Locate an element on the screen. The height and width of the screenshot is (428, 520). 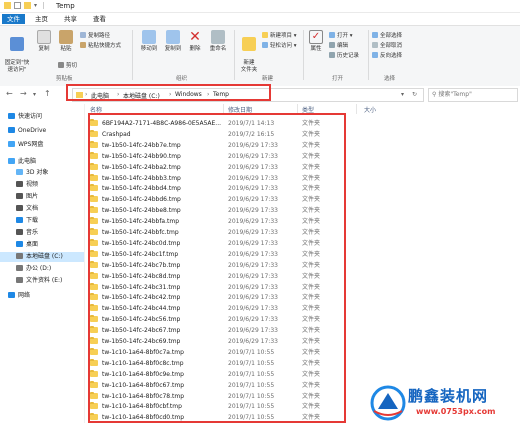
tab-share: 共享 is located at coordinates (70, 19).